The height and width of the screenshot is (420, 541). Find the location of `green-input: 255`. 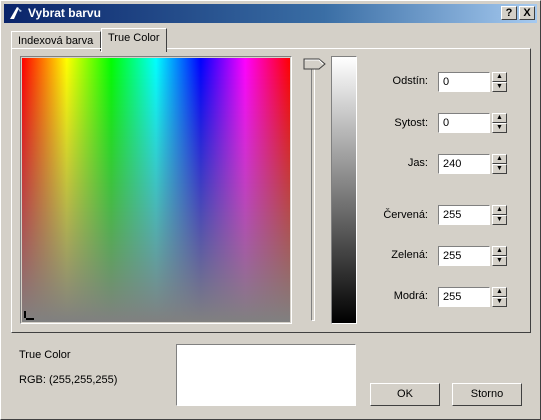

green-input: 255 is located at coordinates (464, 256).